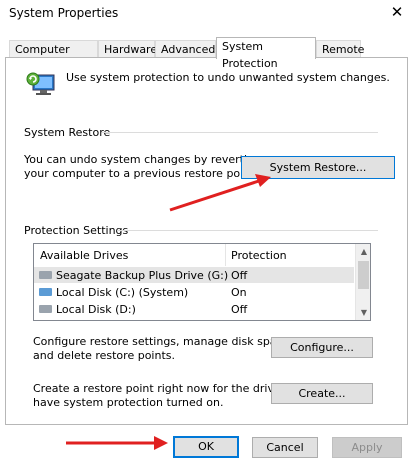  I want to click on ok-button: OK, so click(206, 447).